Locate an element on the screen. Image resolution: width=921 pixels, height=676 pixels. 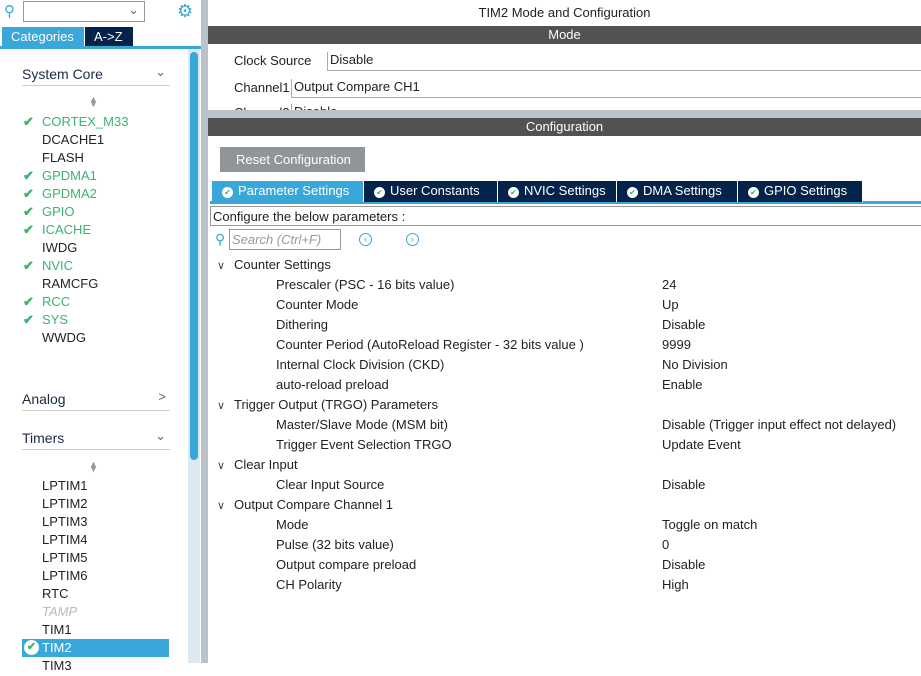
parameter-value: 24 is located at coordinates (669, 284).